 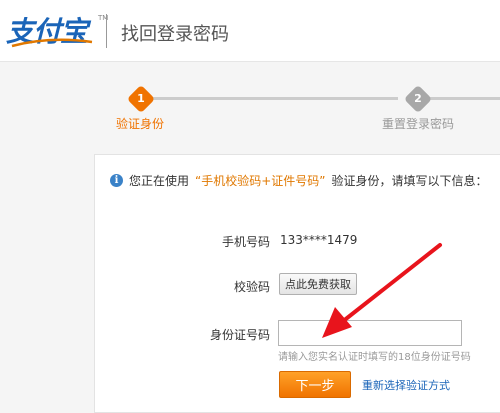 I want to click on step-2-number: 2, so click(x=418, y=98).